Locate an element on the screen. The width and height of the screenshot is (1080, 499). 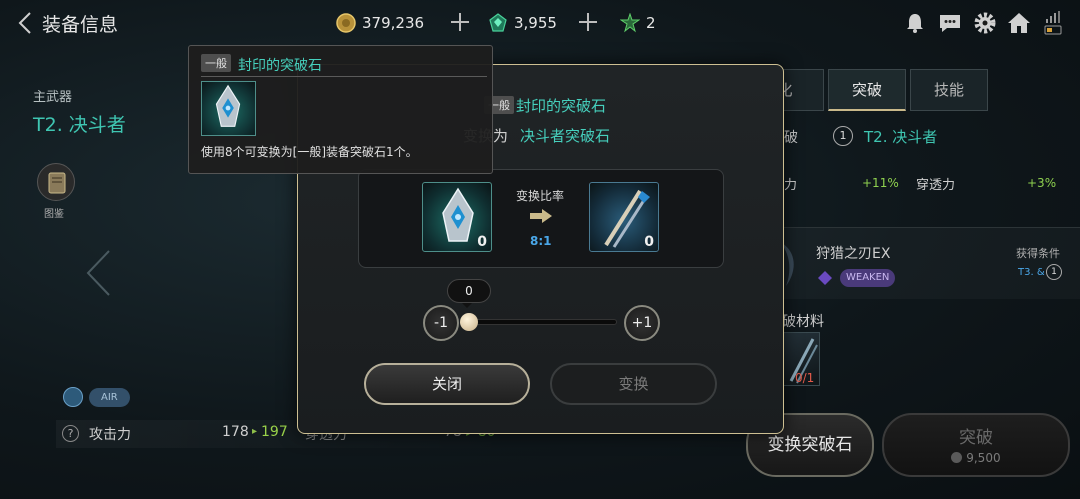
close-button: 关闭 is located at coordinates (447, 384).